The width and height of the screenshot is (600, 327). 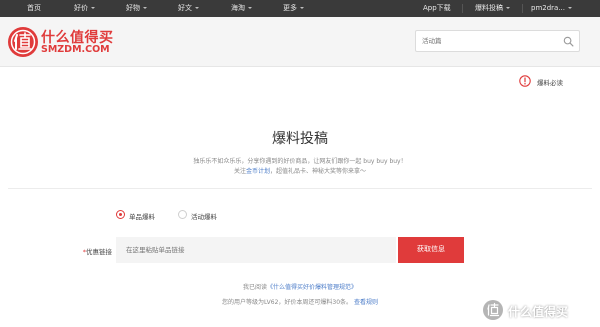 What do you see at coordinates (290, 8) in the screenshot?
I see `nav-item-label: 更多` at bounding box center [290, 8].